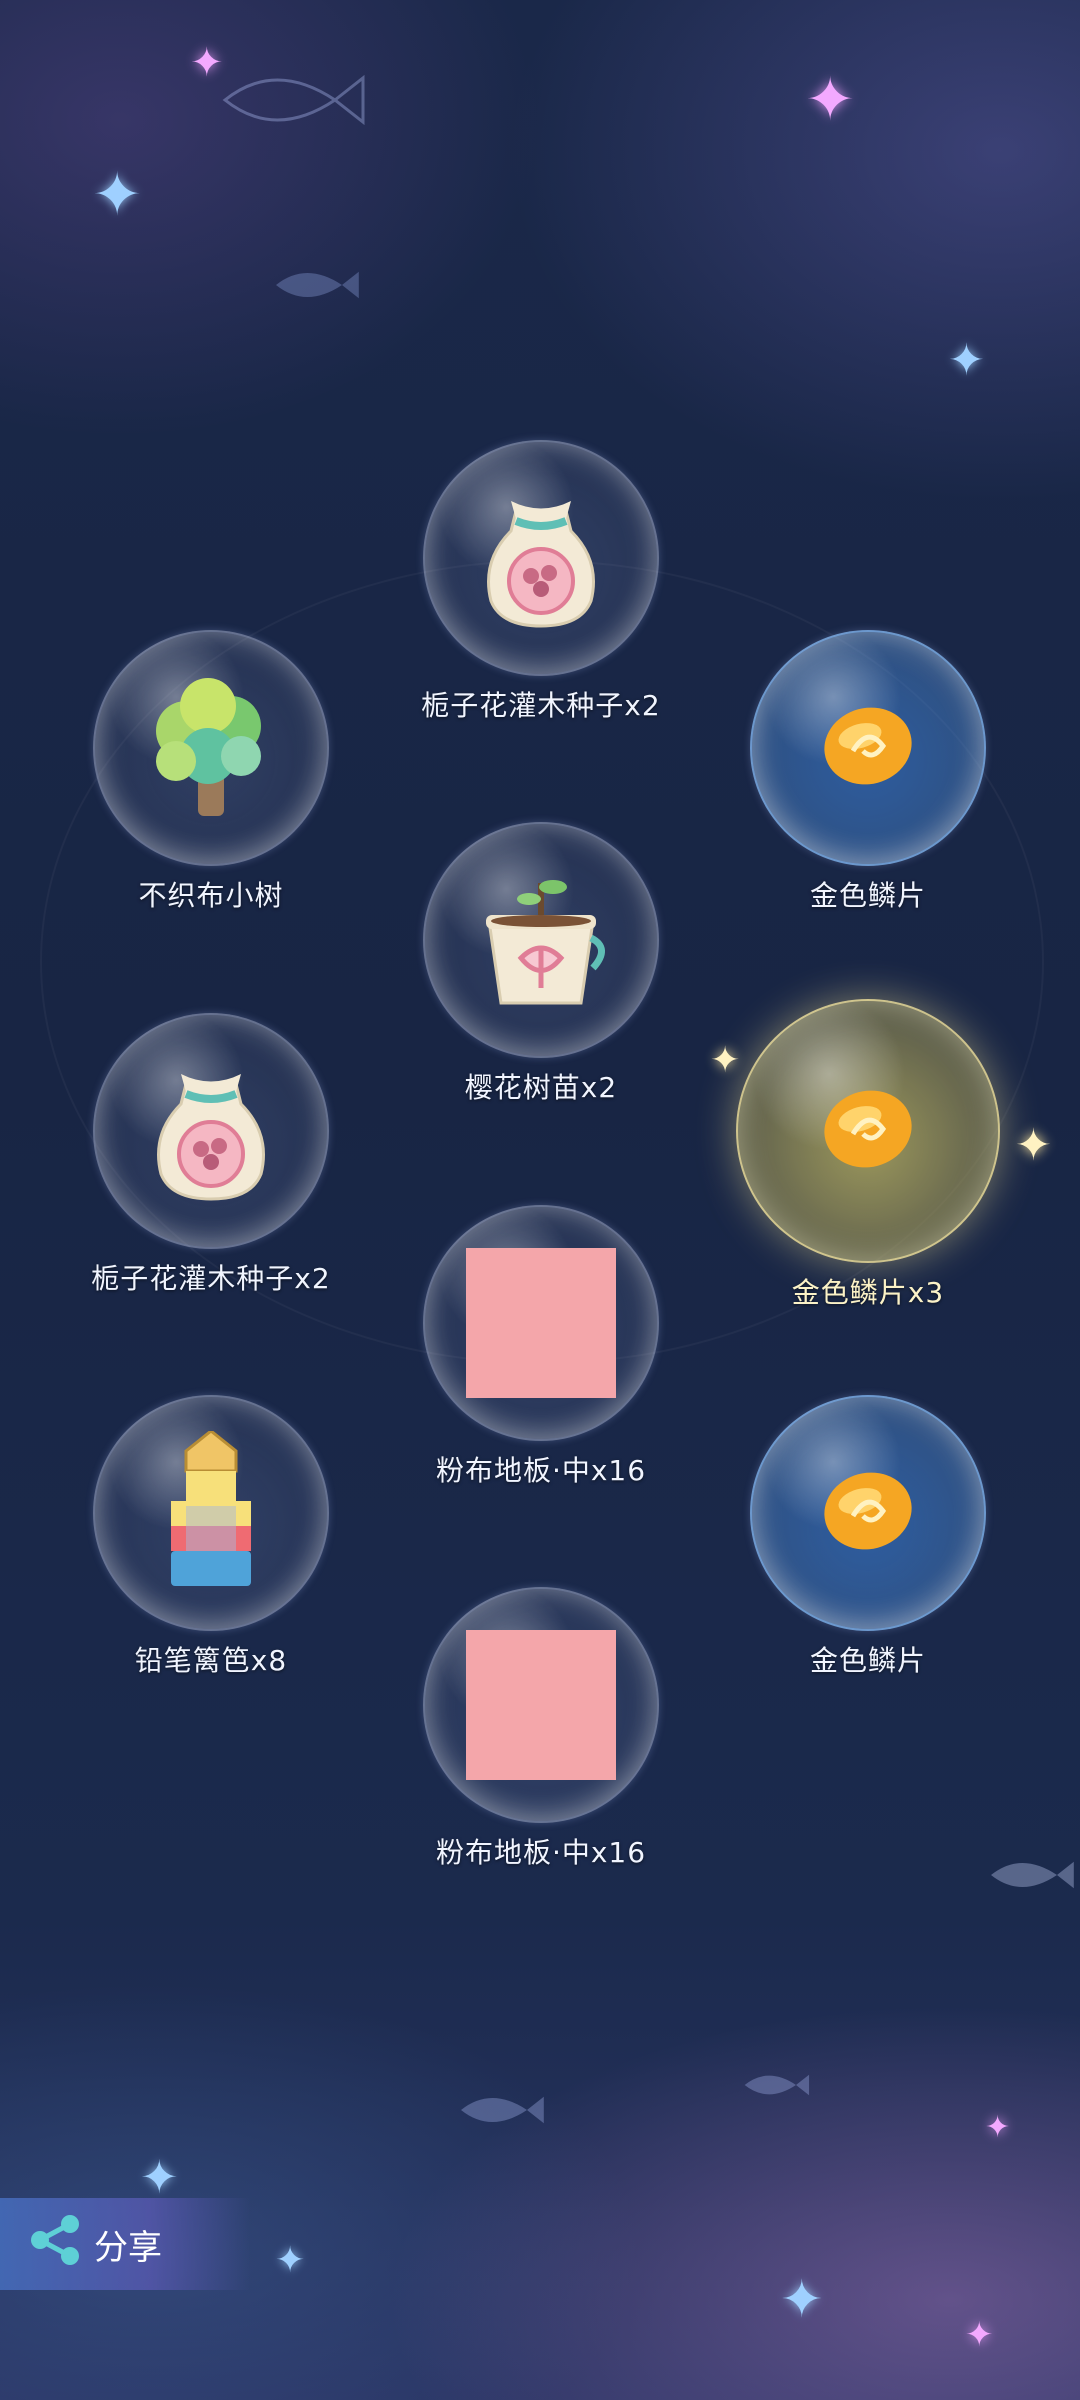 Image resolution: width=1080 pixels, height=2400 pixels. I want to click on reward-item: 铅笔篱笆x8, so click(211, 1537).